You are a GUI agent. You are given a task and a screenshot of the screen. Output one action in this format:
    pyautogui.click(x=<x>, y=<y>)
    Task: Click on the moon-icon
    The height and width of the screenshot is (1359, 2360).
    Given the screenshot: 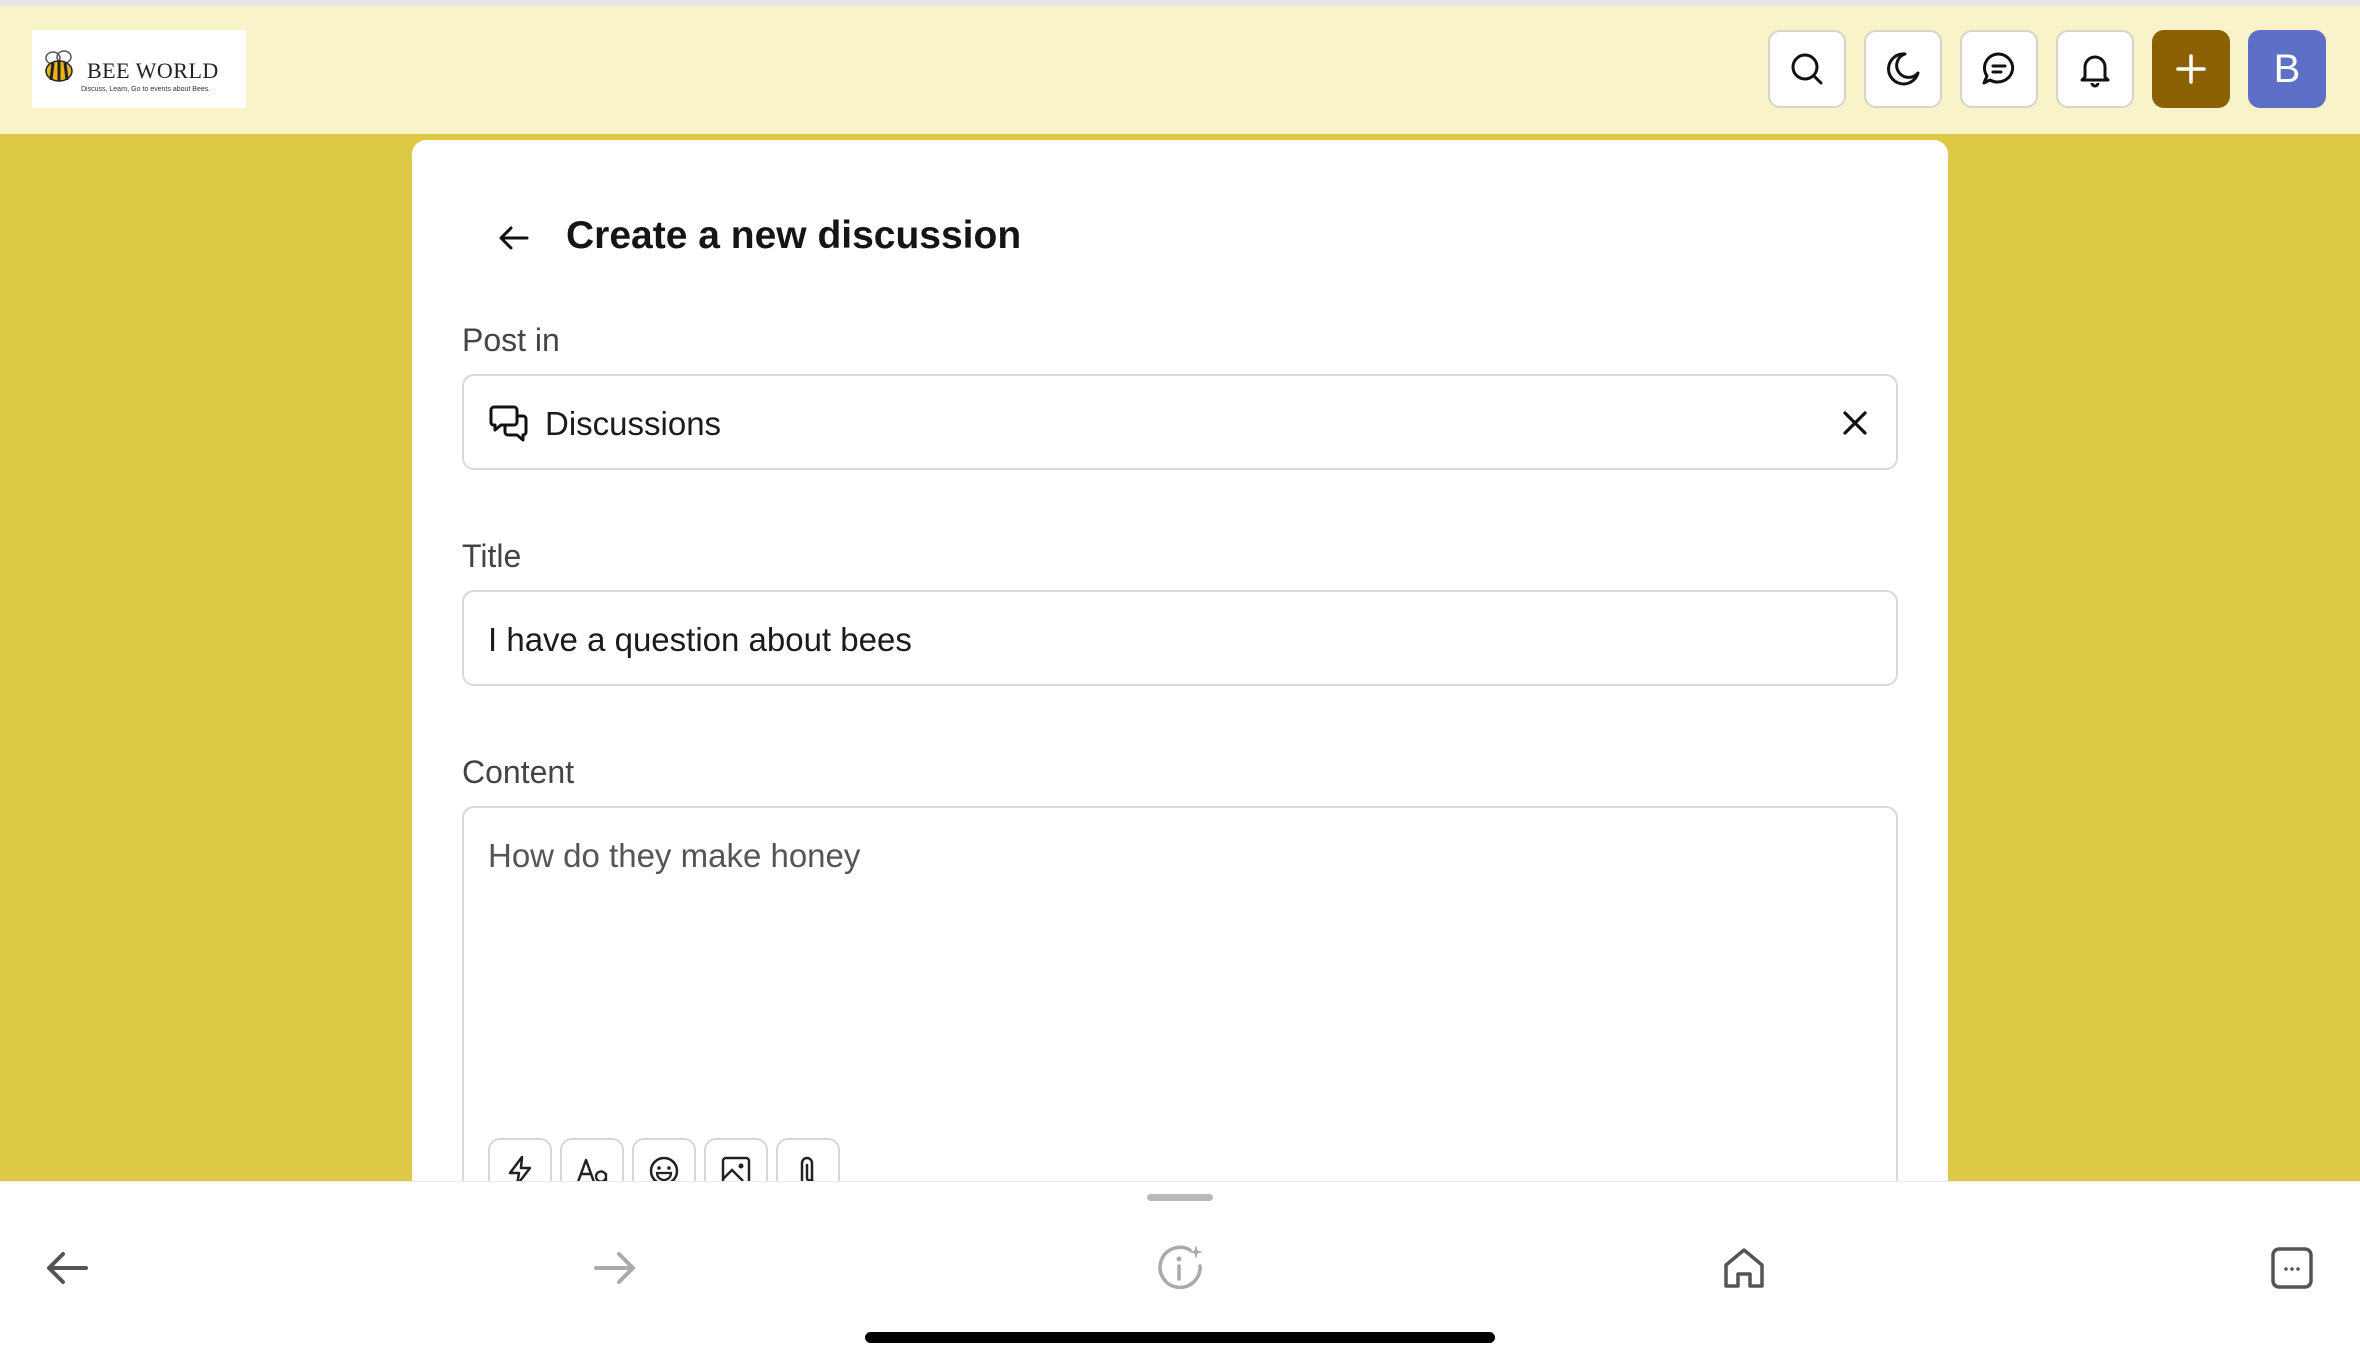 What is the action you would take?
    pyautogui.click(x=1903, y=69)
    